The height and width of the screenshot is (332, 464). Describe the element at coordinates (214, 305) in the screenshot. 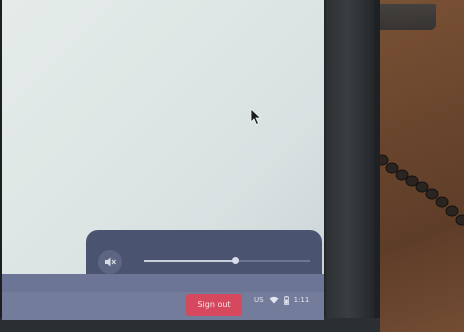

I see `sign-out-button: Sign out` at that location.